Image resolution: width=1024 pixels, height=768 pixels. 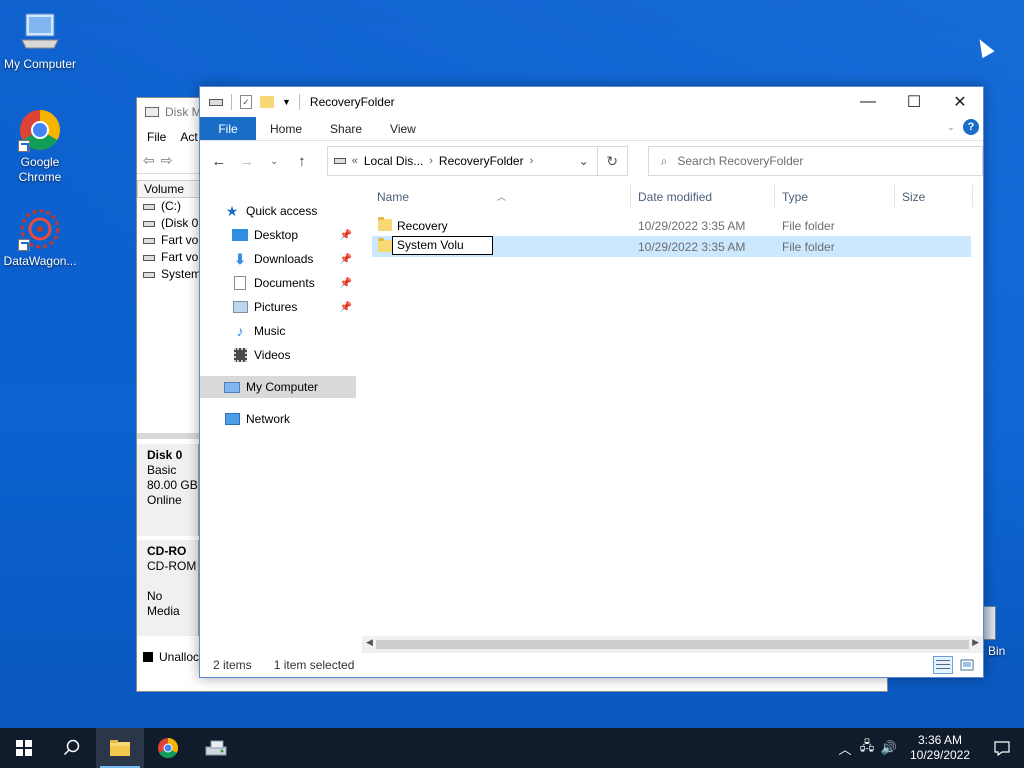 I want to click on nav-network: Network, so click(x=278, y=419).